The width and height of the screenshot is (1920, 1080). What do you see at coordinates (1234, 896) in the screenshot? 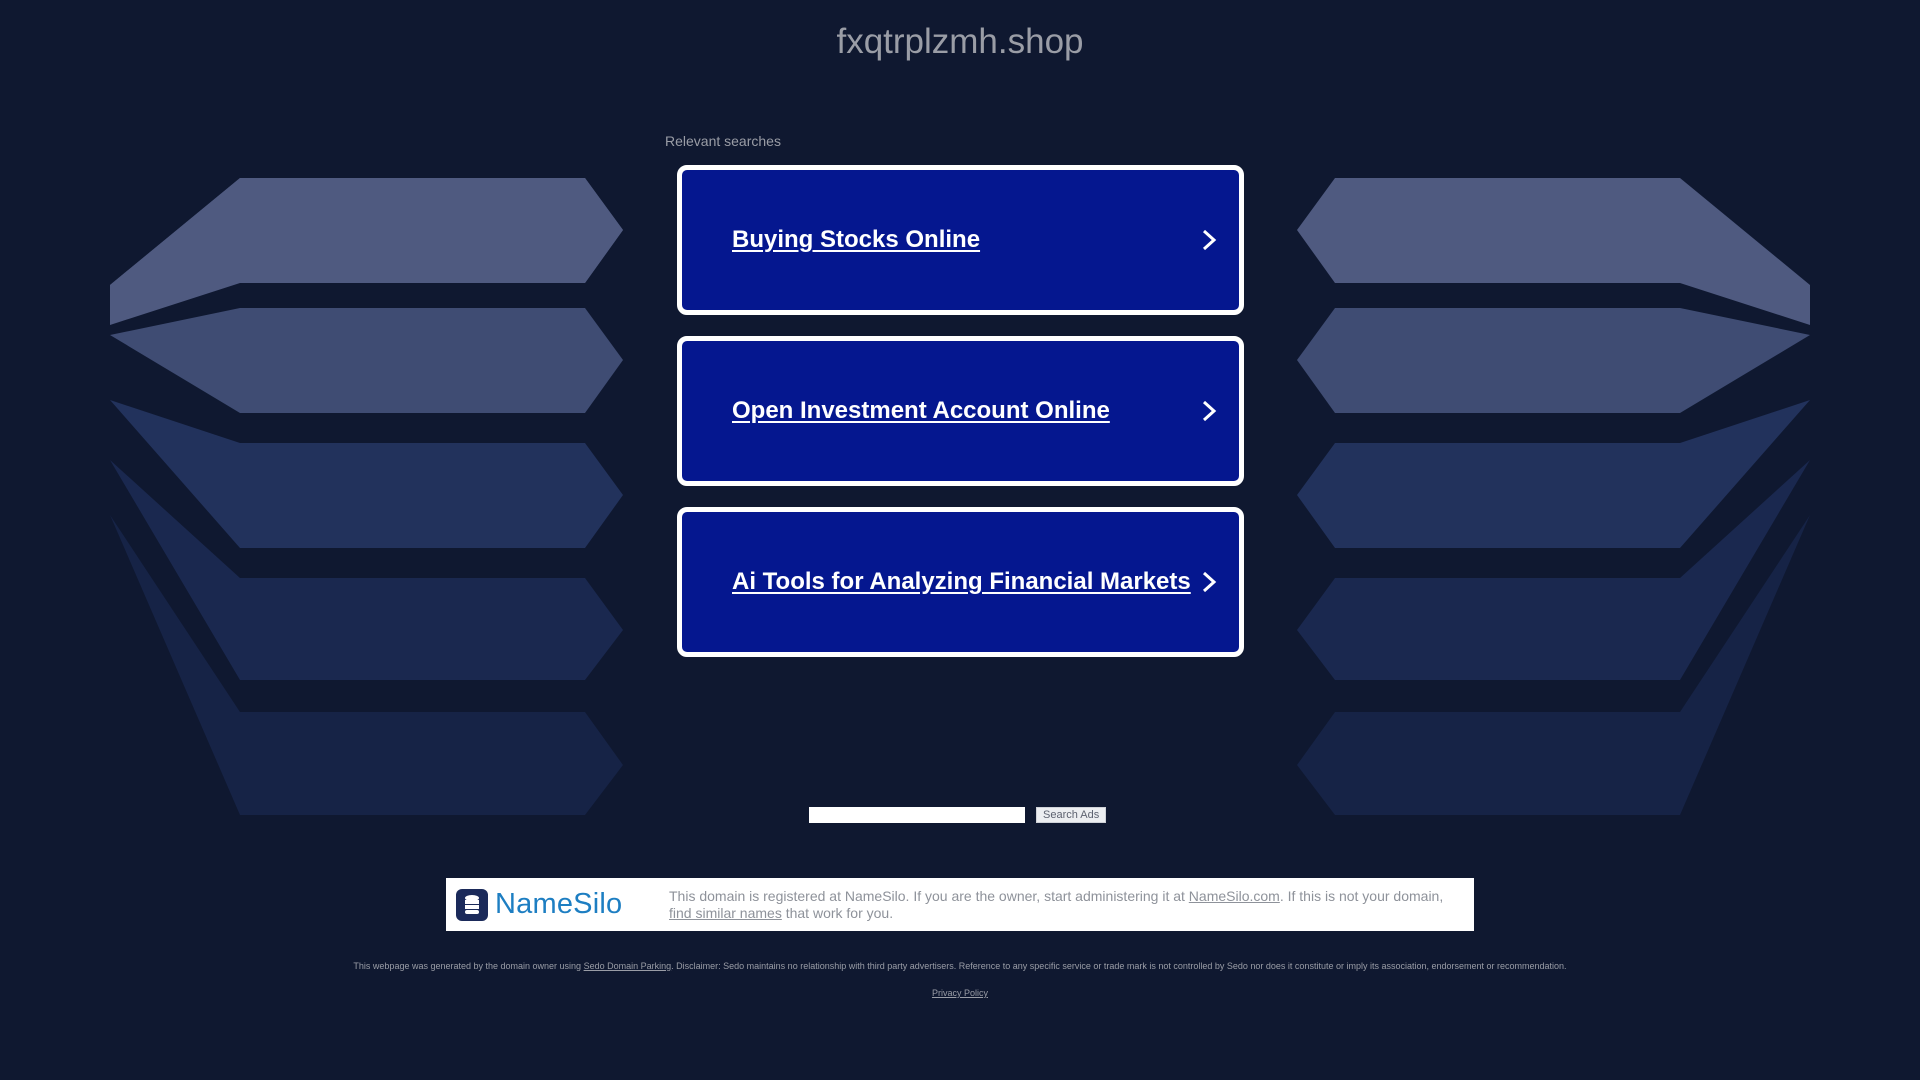
I see `namesilo-link: NameSilo.com` at bounding box center [1234, 896].